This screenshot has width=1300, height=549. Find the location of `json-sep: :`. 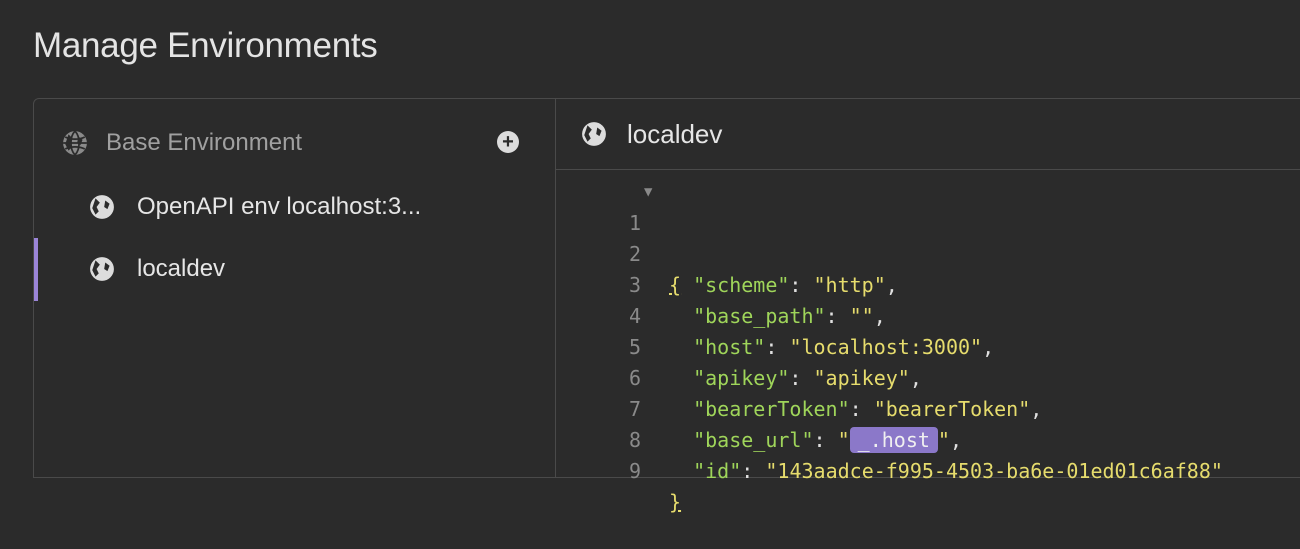

json-sep: : is located at coordinates (753, 471).